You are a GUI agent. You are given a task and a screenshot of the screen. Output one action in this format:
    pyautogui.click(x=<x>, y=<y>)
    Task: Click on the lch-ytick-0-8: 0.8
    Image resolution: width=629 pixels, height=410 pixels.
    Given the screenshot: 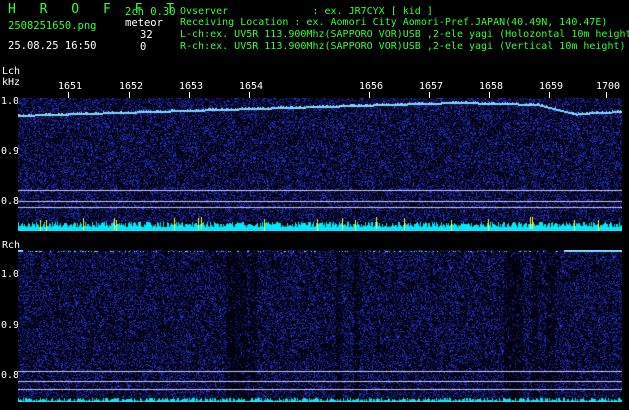 What is the action you would take?
    pyautogui.click(x=10, y=201)
    